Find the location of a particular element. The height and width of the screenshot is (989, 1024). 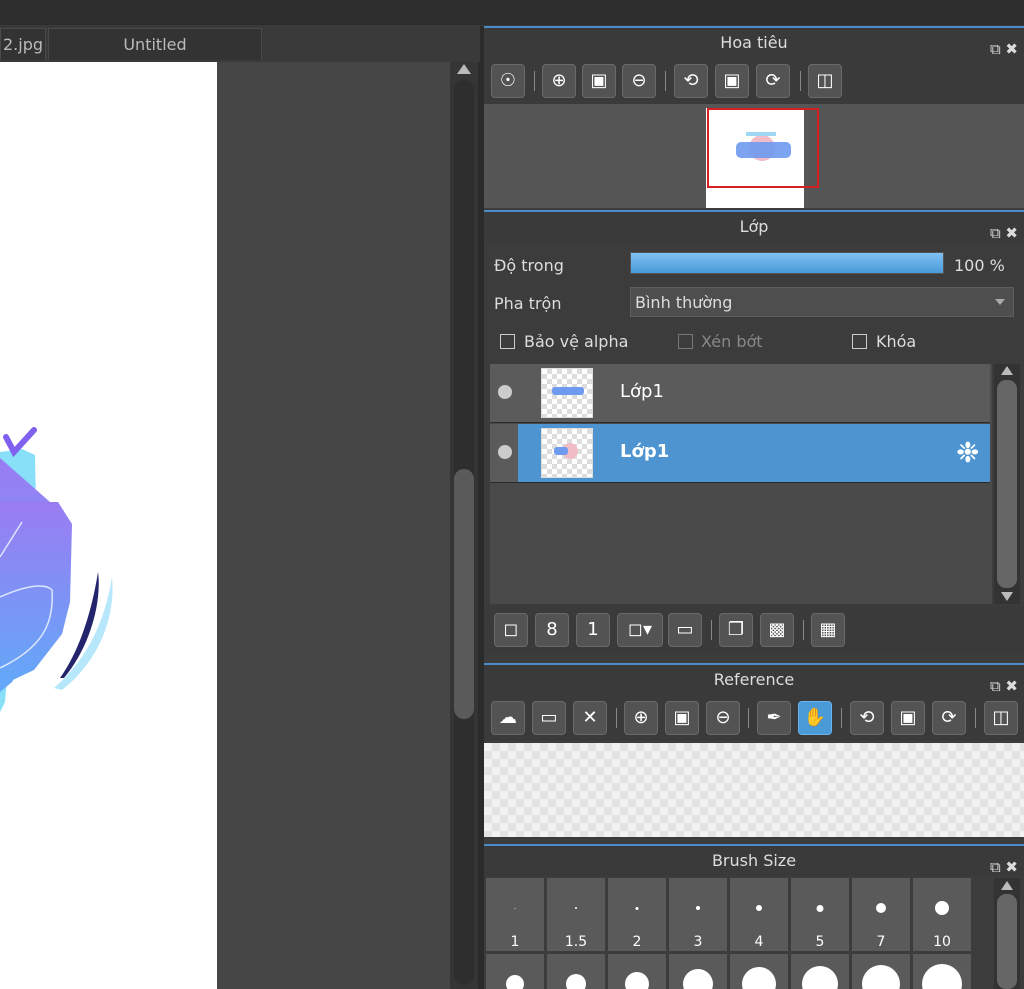

reference-panel-title: Reference is located at coordinates (754, 679).